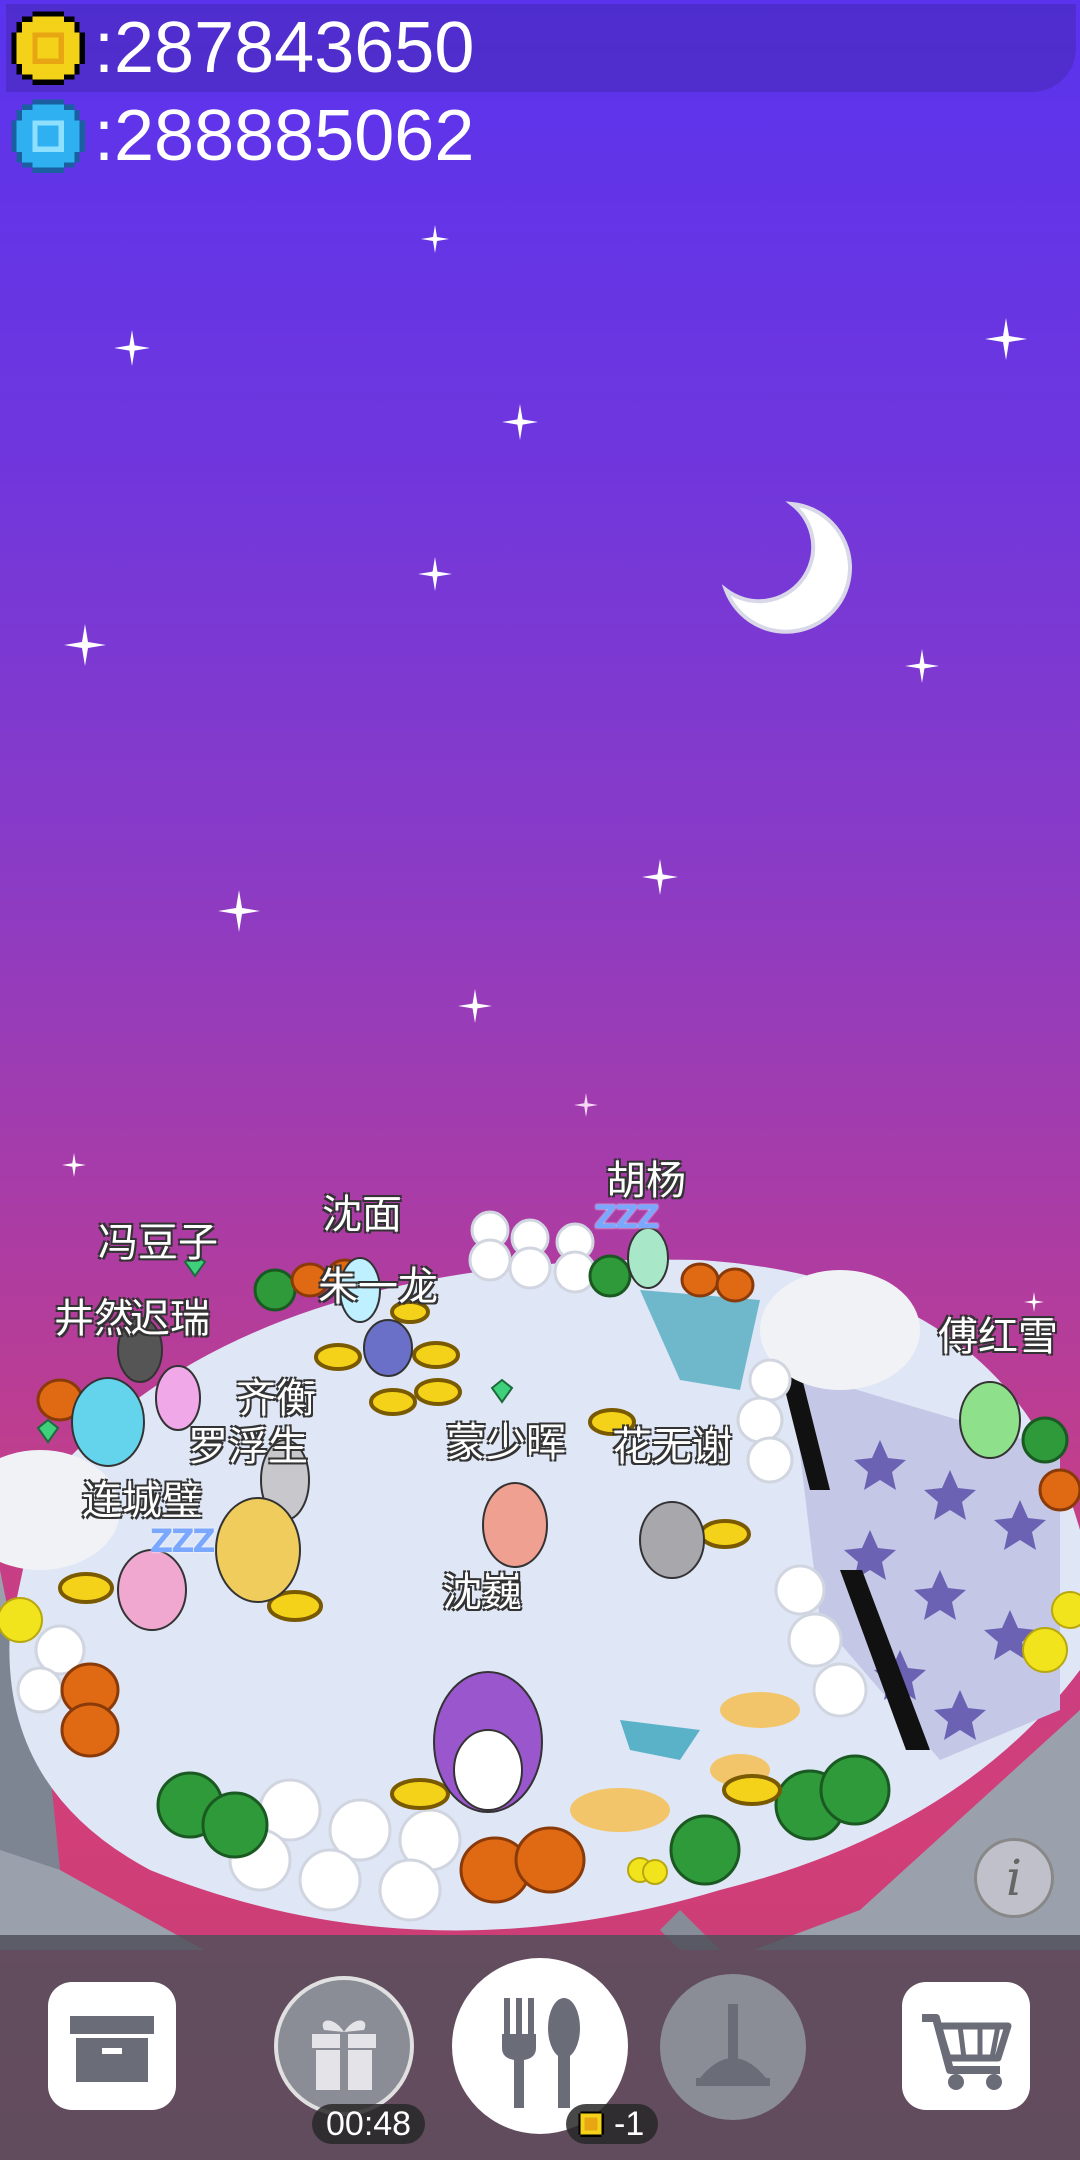 Image resolution: width=1080 pixels, height=2160 pixels. Describe the element at coordinates (629, 2124) in the screenshot. I see `feed-cost-value: -1` at that location.